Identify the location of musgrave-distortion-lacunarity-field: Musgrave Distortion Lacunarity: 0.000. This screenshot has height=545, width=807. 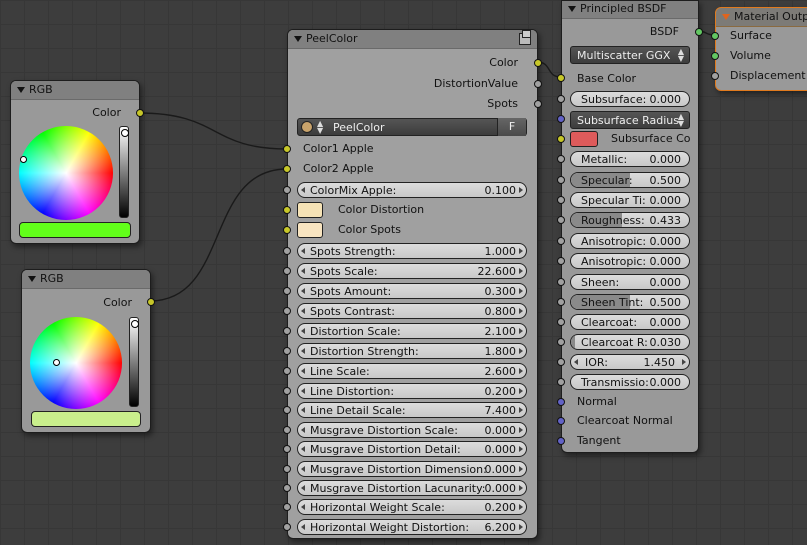
(412, 488).